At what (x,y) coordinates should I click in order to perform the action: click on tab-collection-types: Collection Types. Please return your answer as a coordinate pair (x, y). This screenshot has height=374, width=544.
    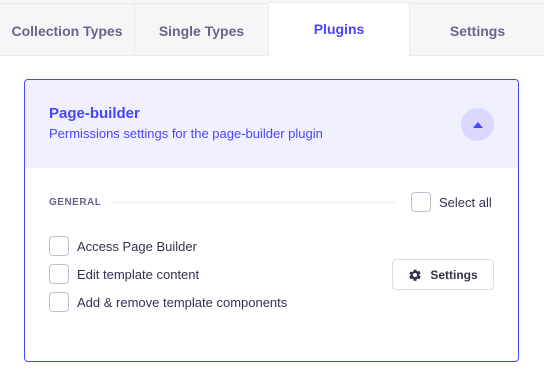
    Looking at the image, I should click on (67, 29).